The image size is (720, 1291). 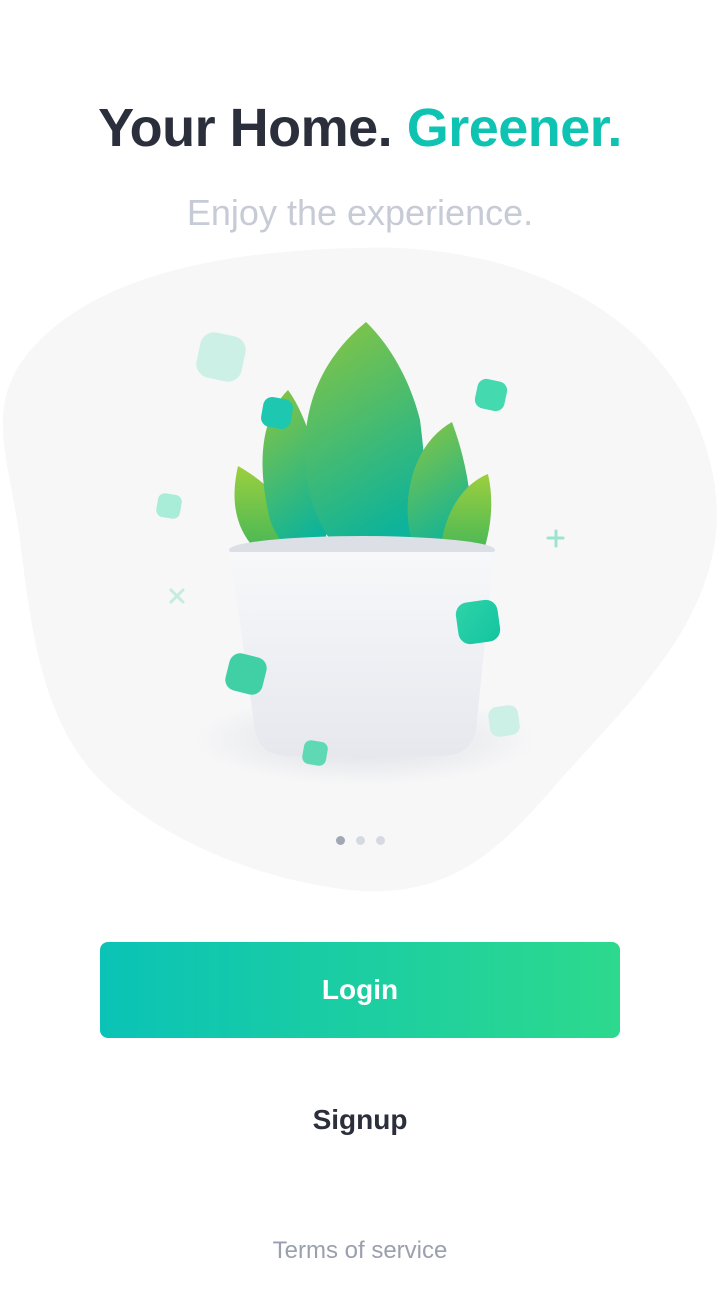 What do you see at coordinates (245, 128) in the screenshot?
I see `headline-main: Your Home.` at bounding box center [245, 128].